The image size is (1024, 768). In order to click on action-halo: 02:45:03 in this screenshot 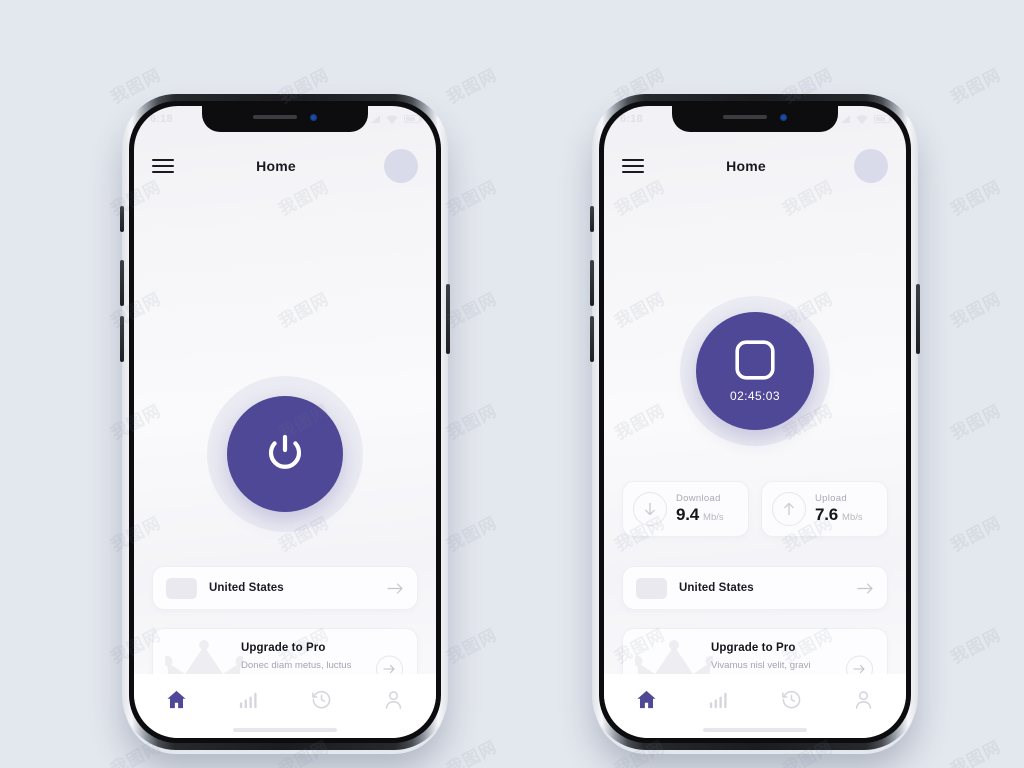, I will do `click(755, 371)`.